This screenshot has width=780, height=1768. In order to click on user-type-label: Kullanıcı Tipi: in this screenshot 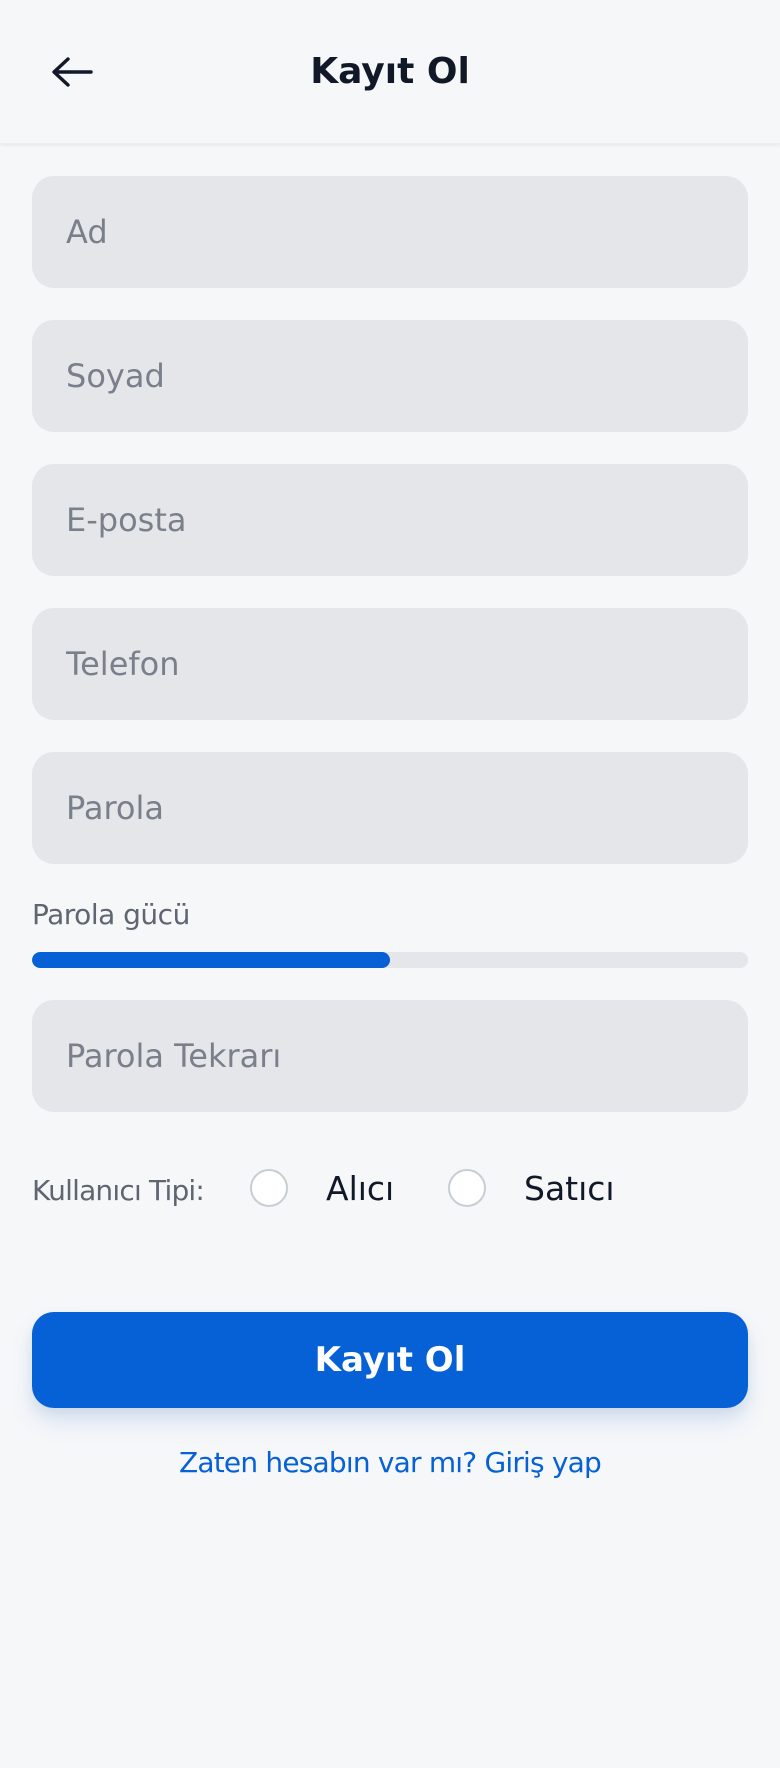, I will do `click(118, 1190)`.